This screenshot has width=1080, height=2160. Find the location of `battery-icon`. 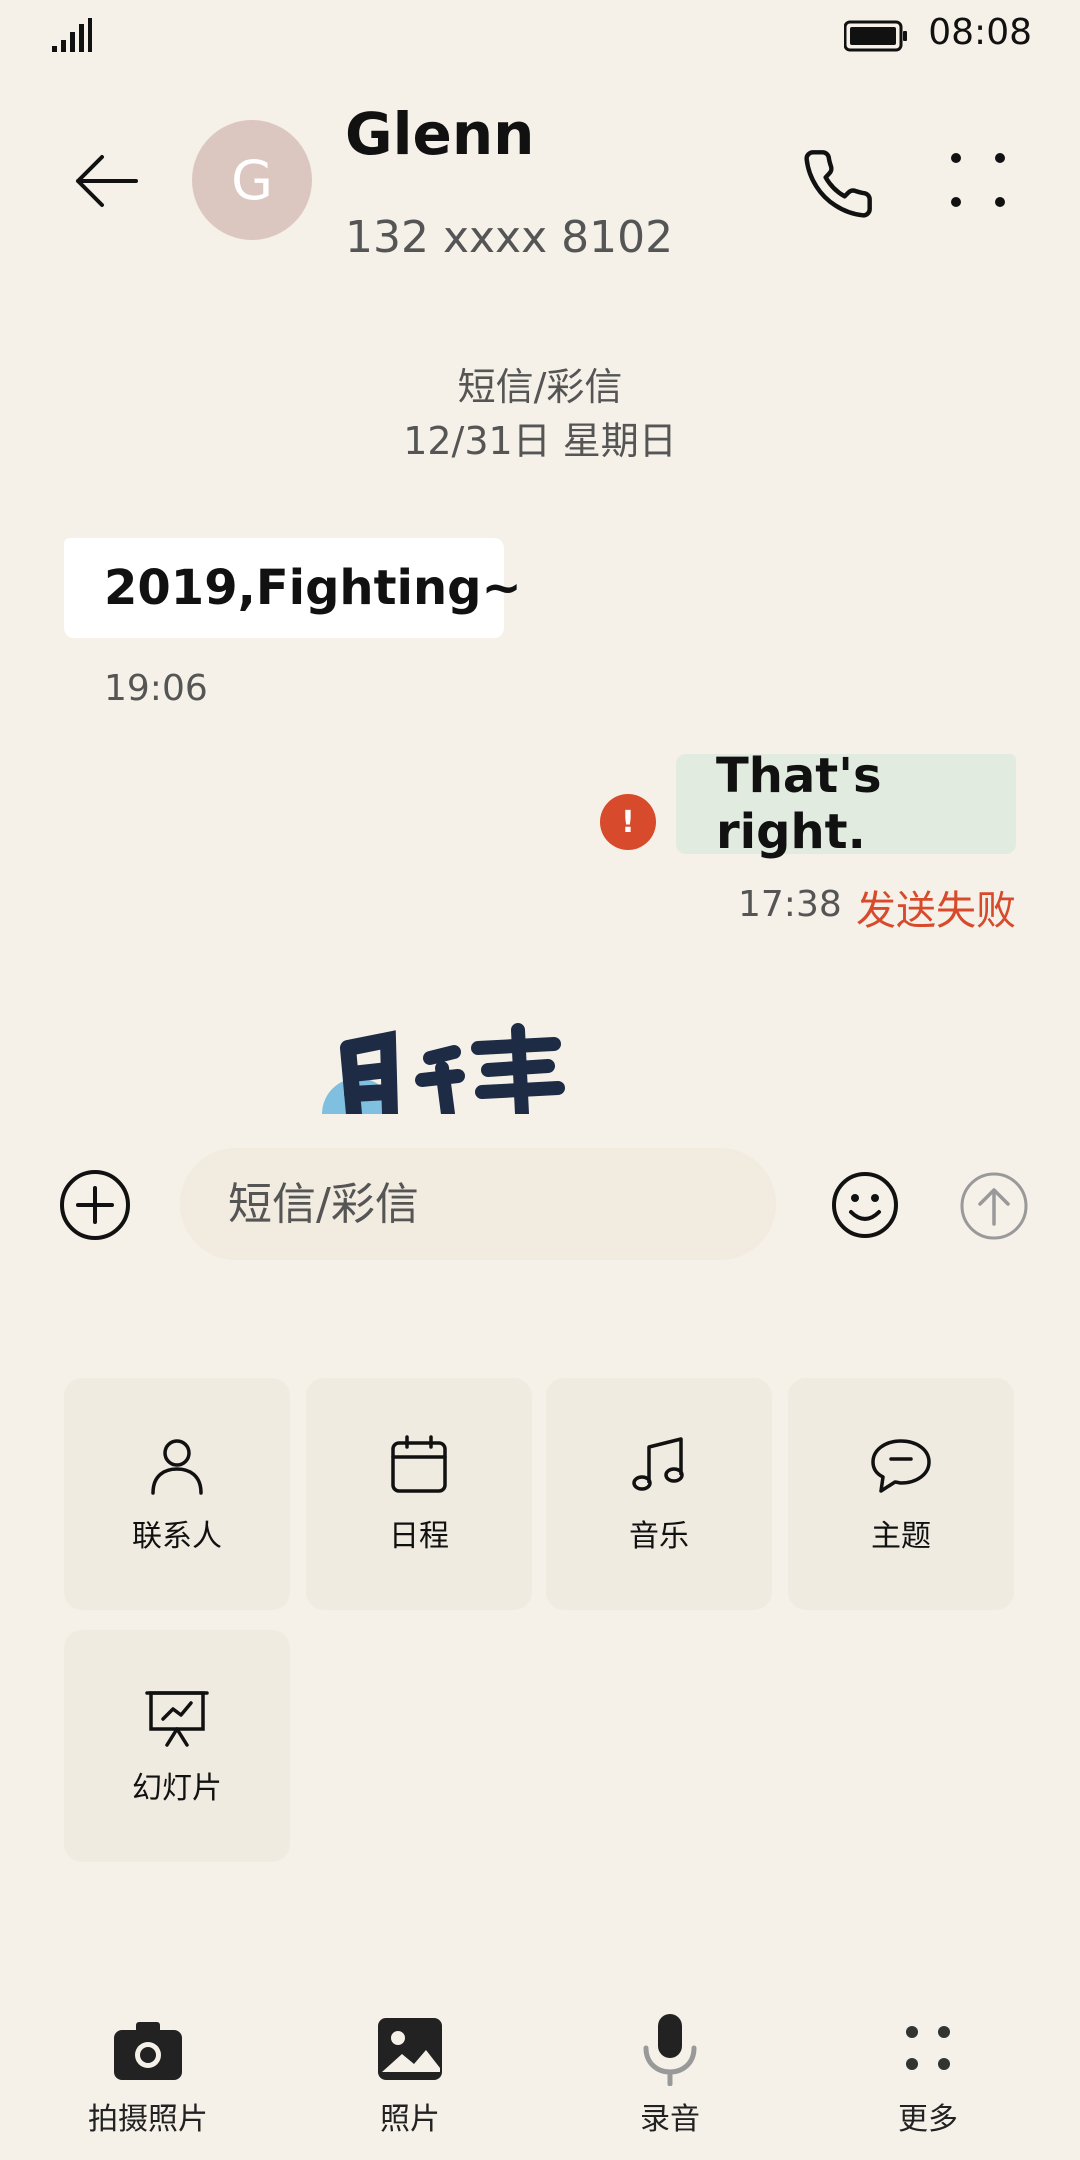

battery-icon is located at coordinates (875, 36).